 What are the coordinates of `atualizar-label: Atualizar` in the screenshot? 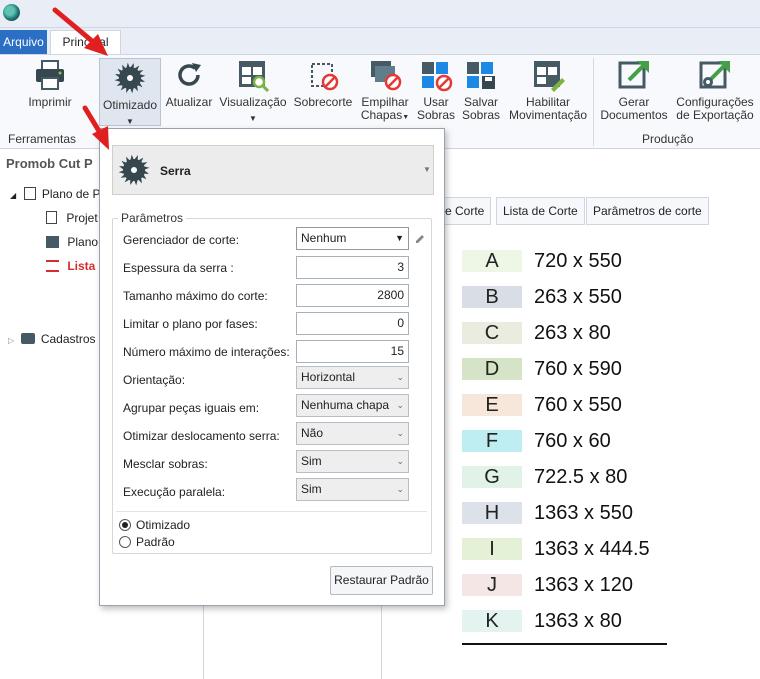 It's located at (189, 102).